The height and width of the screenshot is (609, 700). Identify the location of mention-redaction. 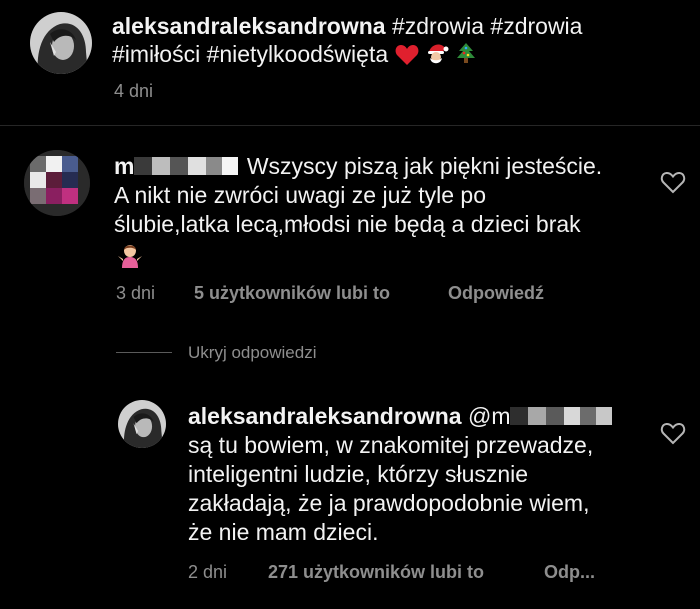
(562, 416).